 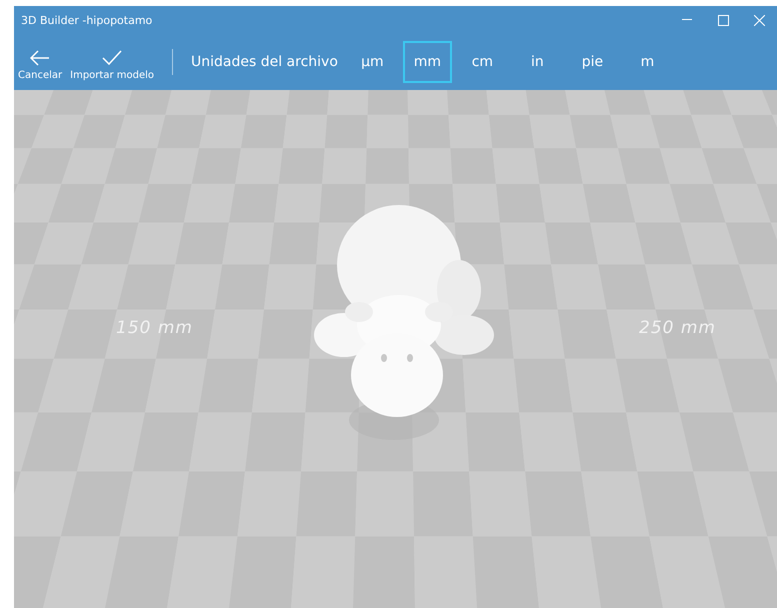 I want to click on window-title: 3D Builder -hipopotamo, so click(x=87, y=20).